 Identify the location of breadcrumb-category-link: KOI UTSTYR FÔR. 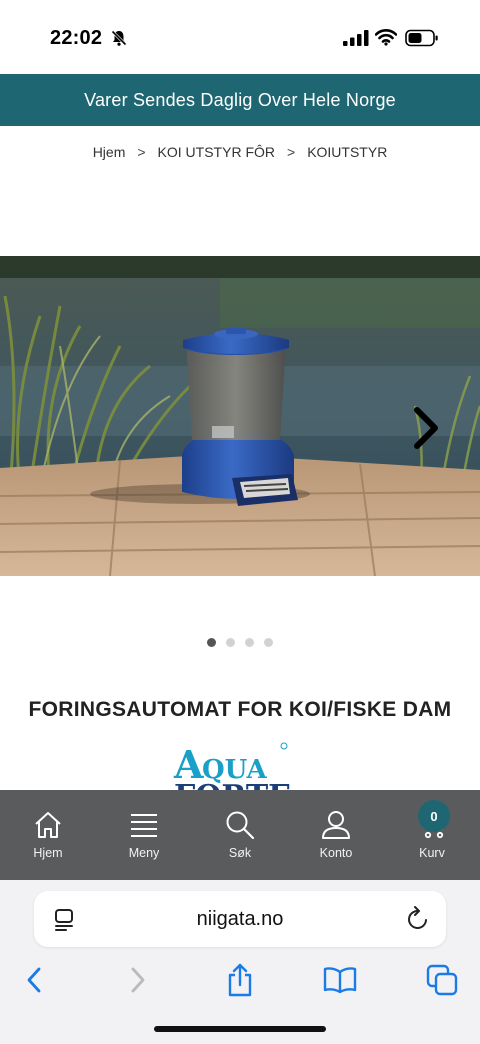
(216, 152).